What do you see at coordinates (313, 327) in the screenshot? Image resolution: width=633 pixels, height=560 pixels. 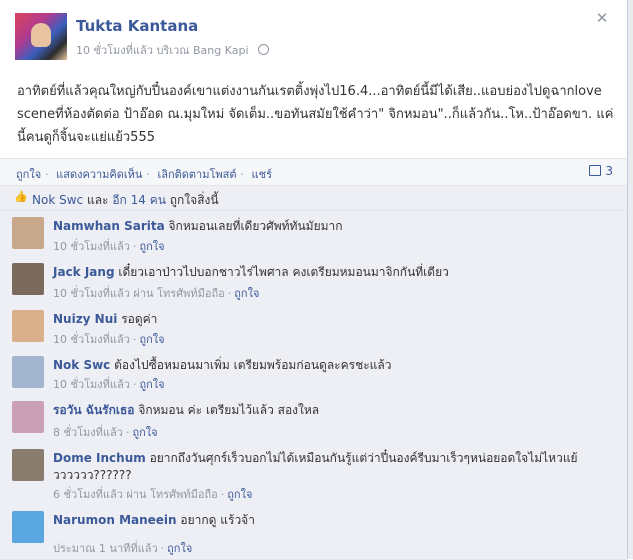 I see `comment-item: Nuizy Nui รอดูค่า 10 ชั่วโมงที่แล้ว · ถูกใจ` at bounding box center [313, 327].